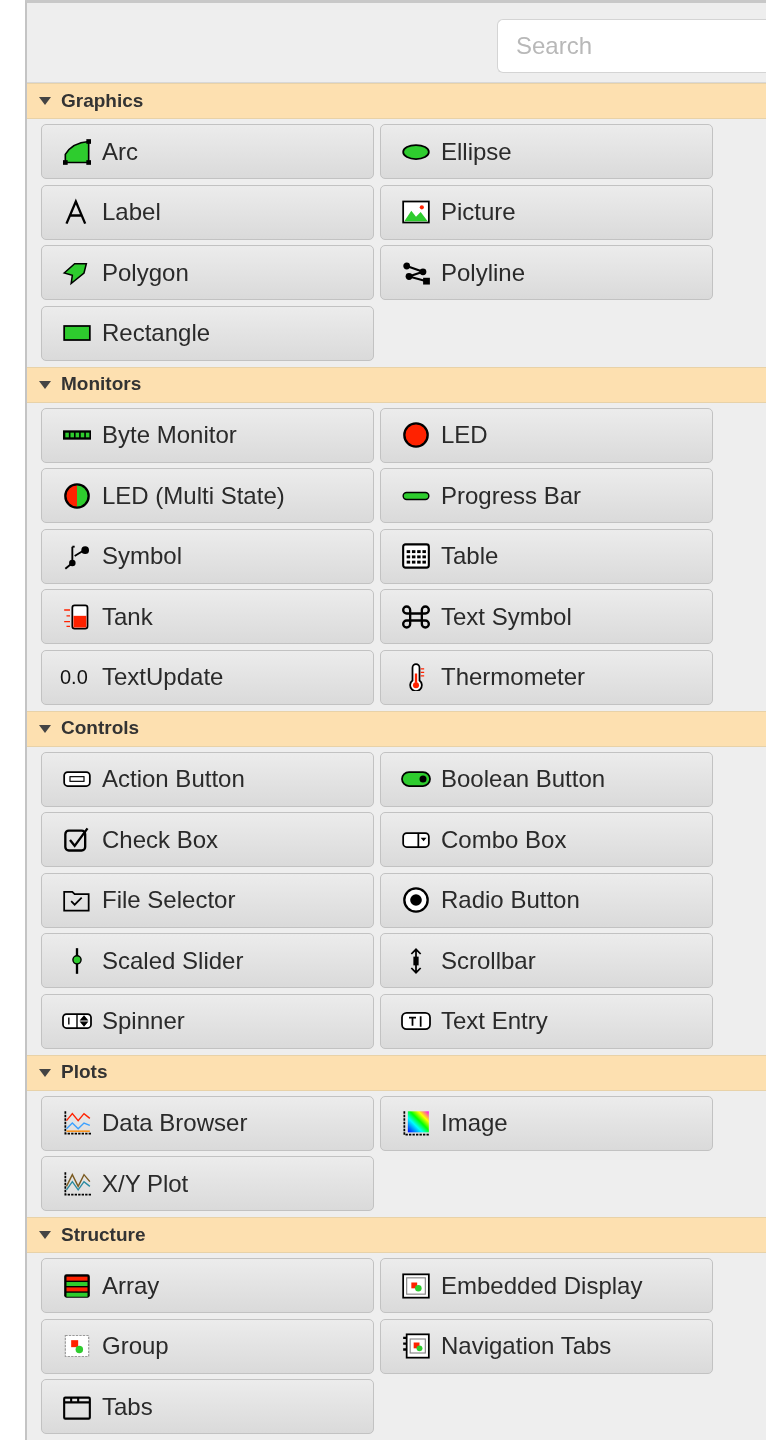  What do you see at coordinates (207, 272) in the screenshot?
I see `widget-button: Polygon` at bounding box center [207, 272].